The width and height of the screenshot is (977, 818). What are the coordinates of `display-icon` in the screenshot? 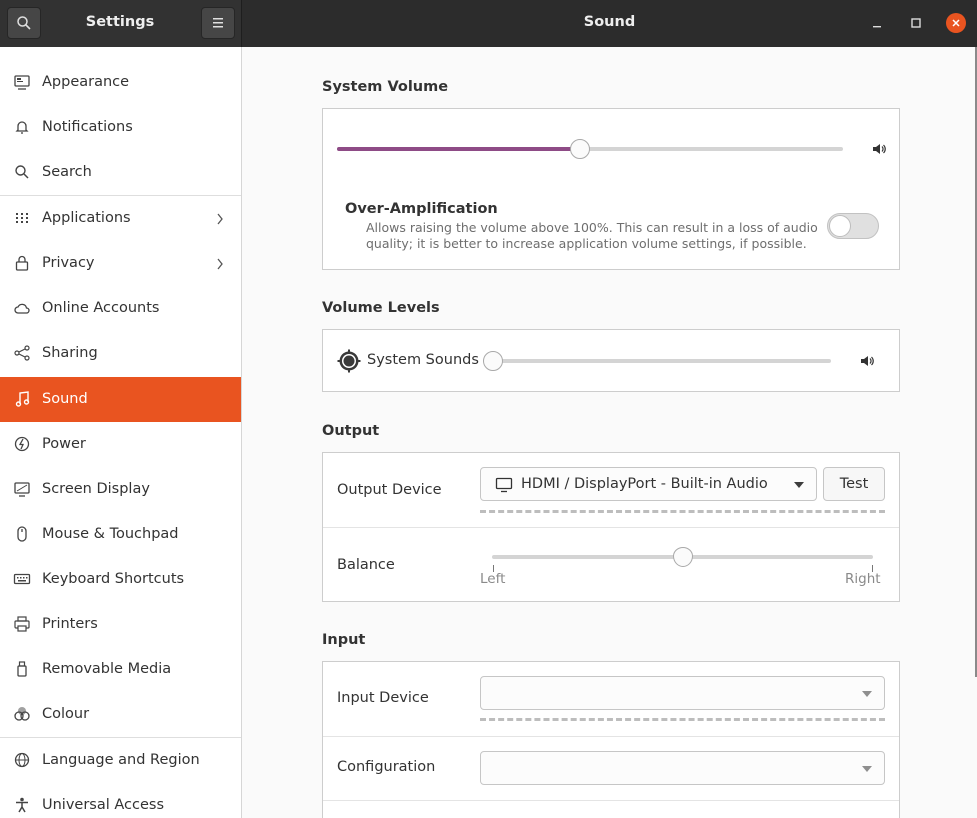 It's located at (22, 489).